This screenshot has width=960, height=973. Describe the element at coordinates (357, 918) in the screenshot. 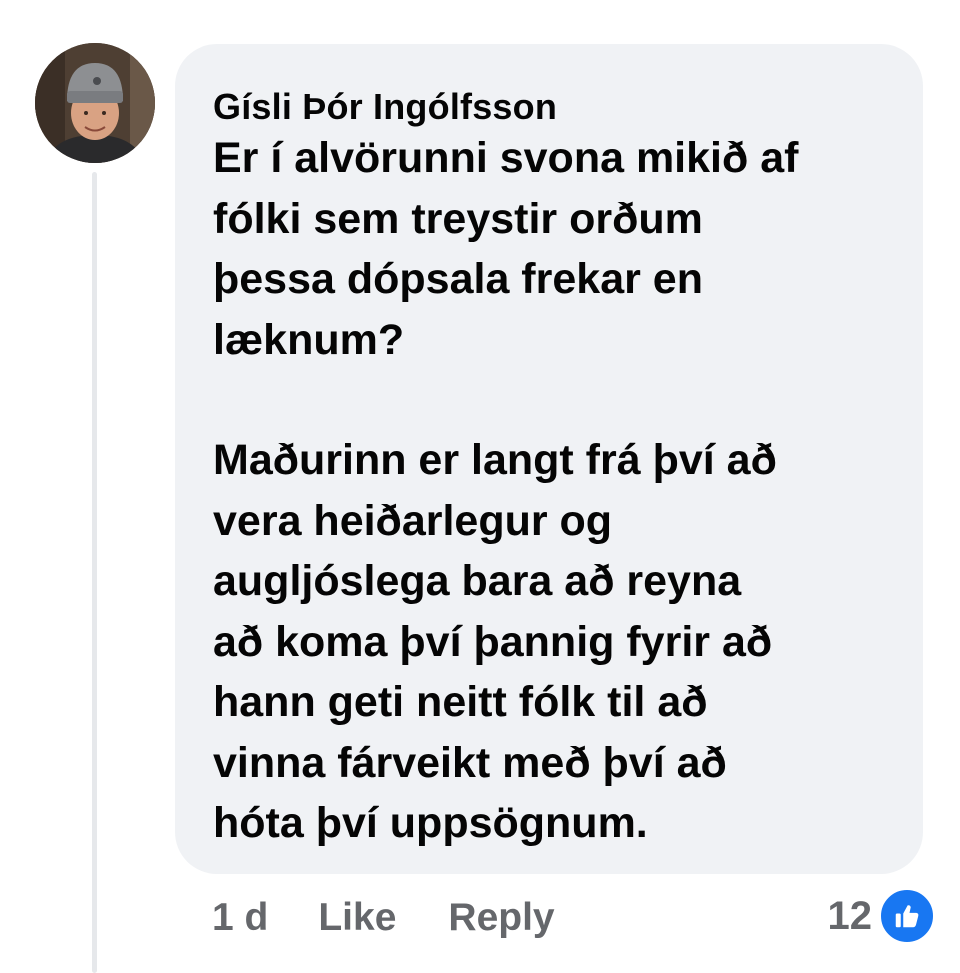

I see `like-button: Like` at that location.